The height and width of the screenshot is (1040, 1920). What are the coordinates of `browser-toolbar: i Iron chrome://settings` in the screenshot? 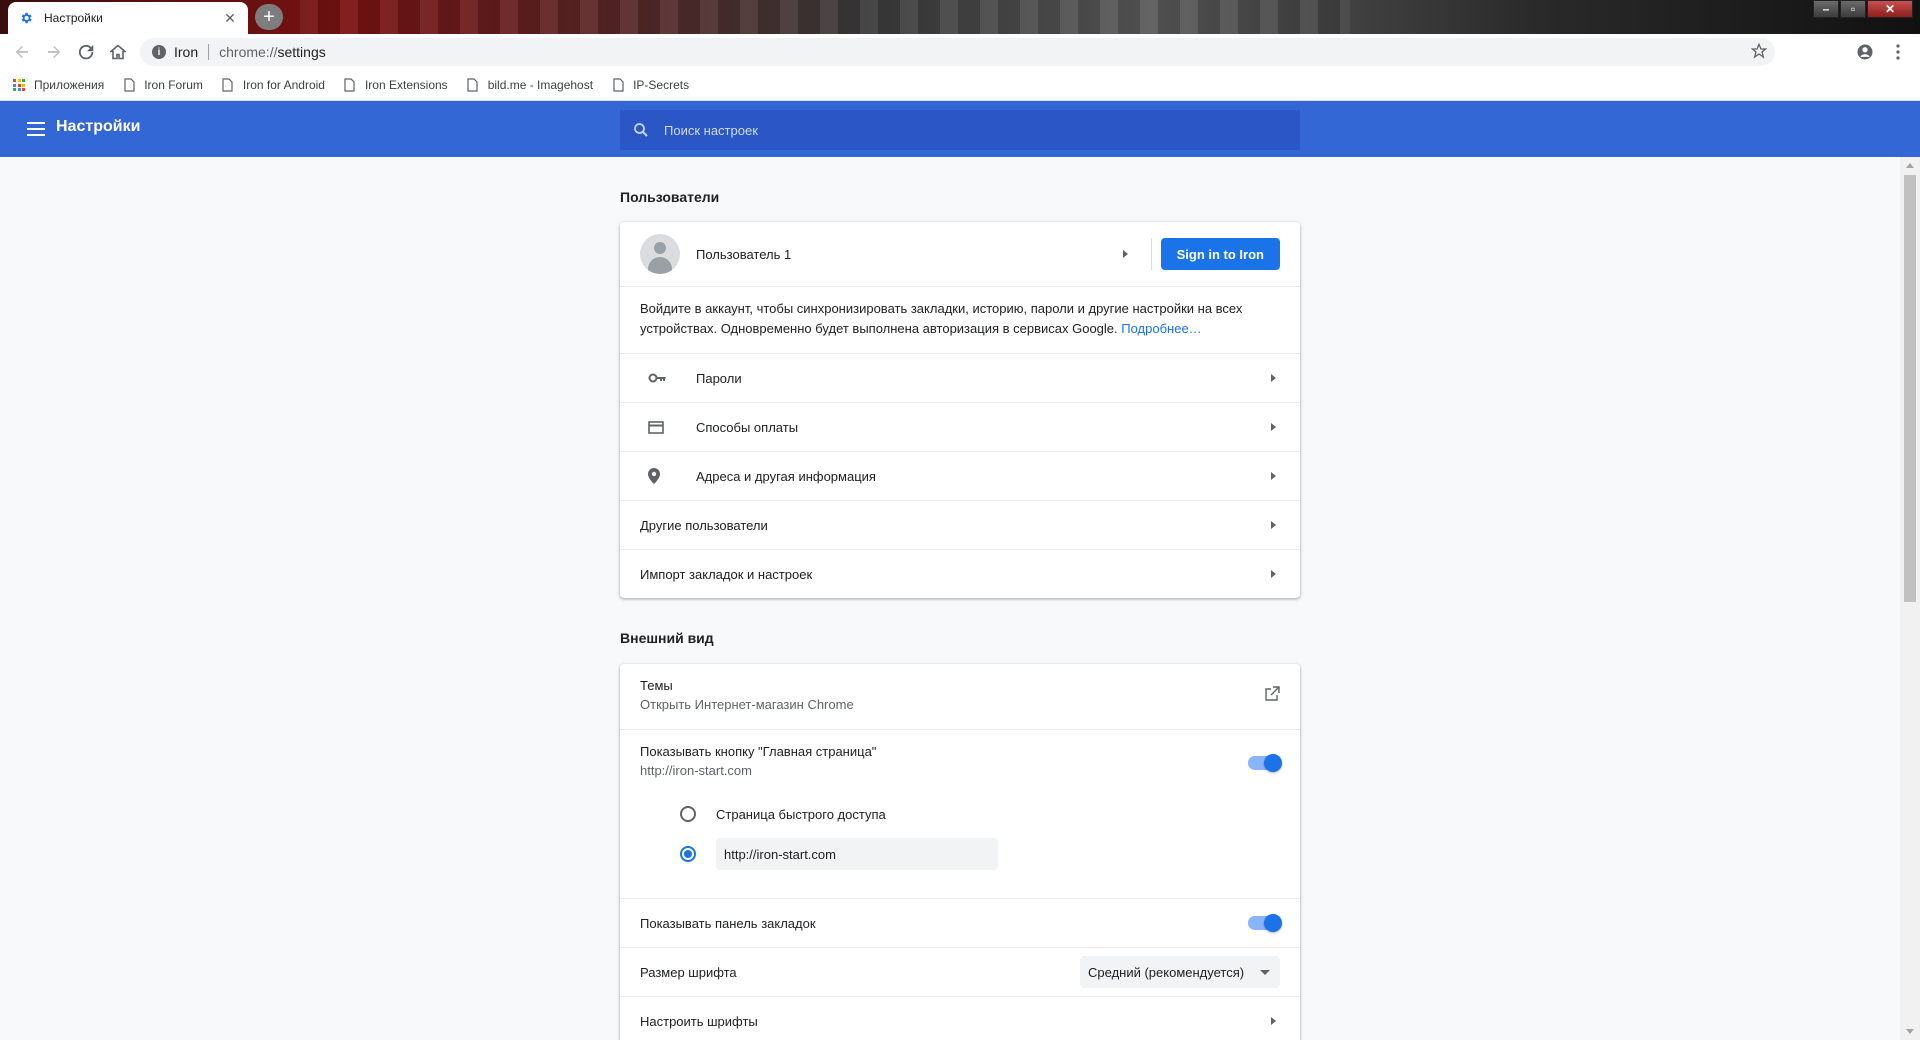 It's located at (960, 52).